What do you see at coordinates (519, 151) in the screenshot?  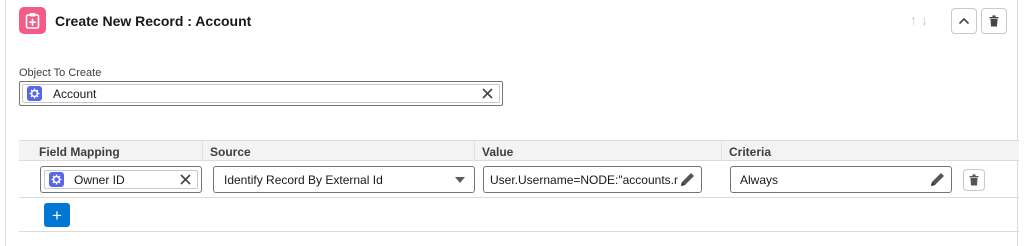 I see `field-mapping-table-header: Field Mapping Source Value Criteria` at bounding box center [519, 151].